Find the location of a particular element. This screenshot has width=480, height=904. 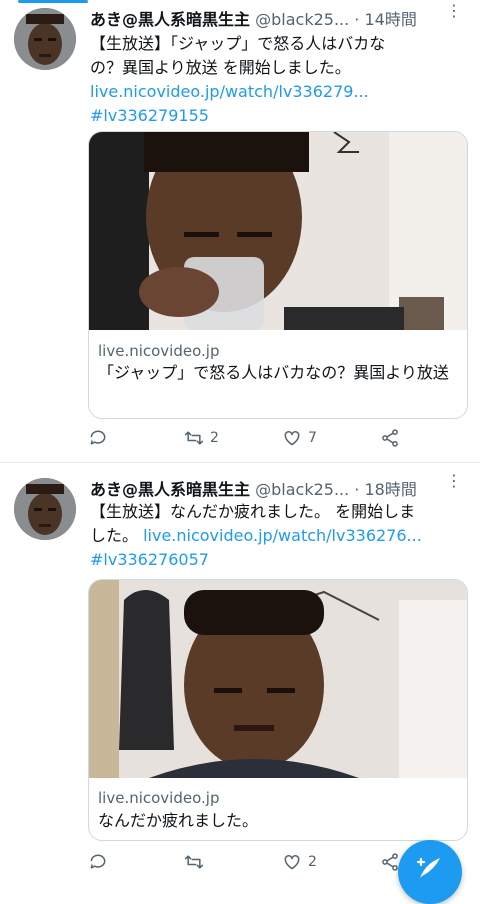

like-count: 7 is located at coordinates (312, 438).